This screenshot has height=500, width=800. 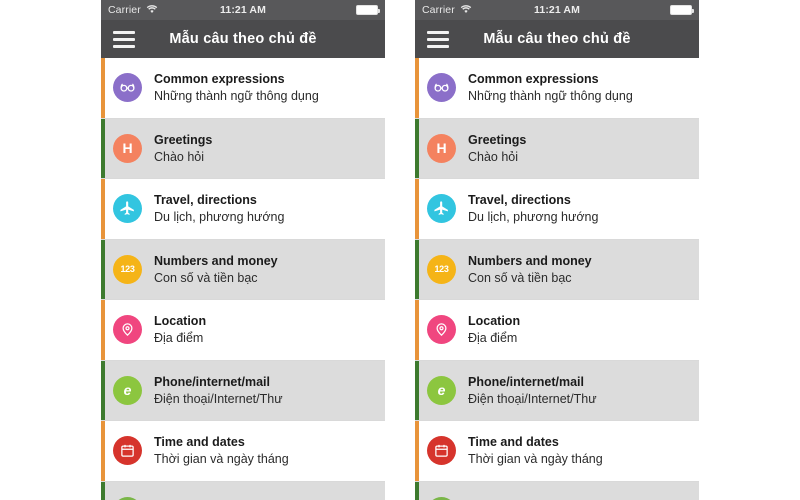 I want to click on nav-bar: Mẫu câu theo chủ đề, so click(x=243, y=39).